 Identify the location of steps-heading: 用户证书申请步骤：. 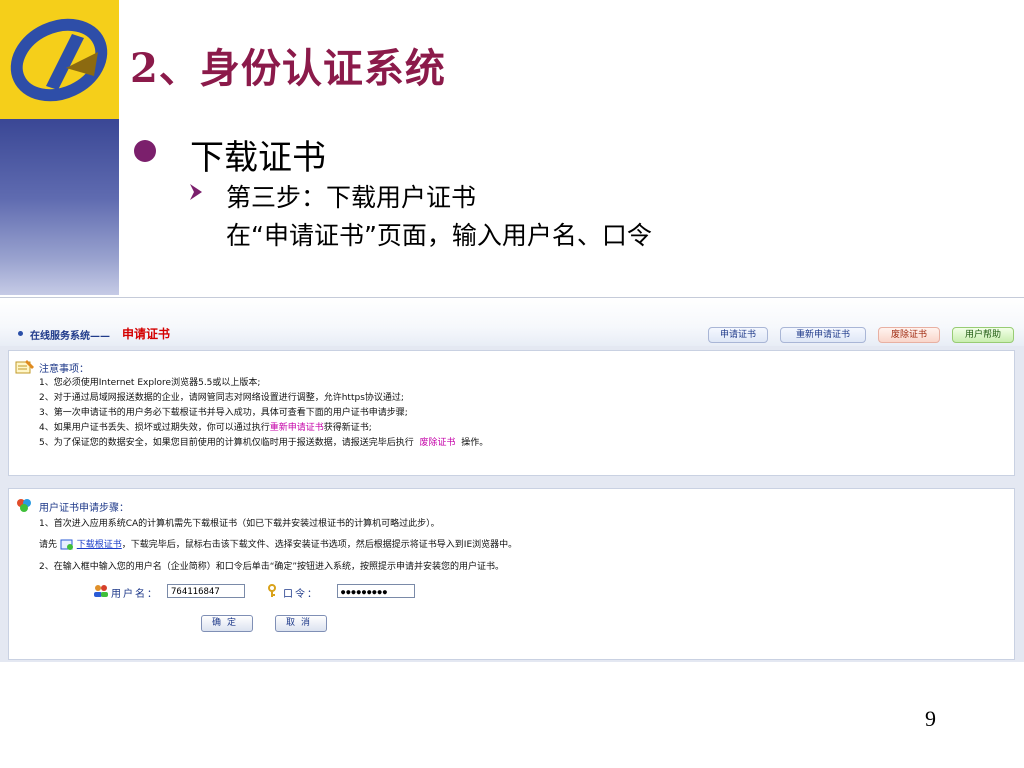
(84, 508).